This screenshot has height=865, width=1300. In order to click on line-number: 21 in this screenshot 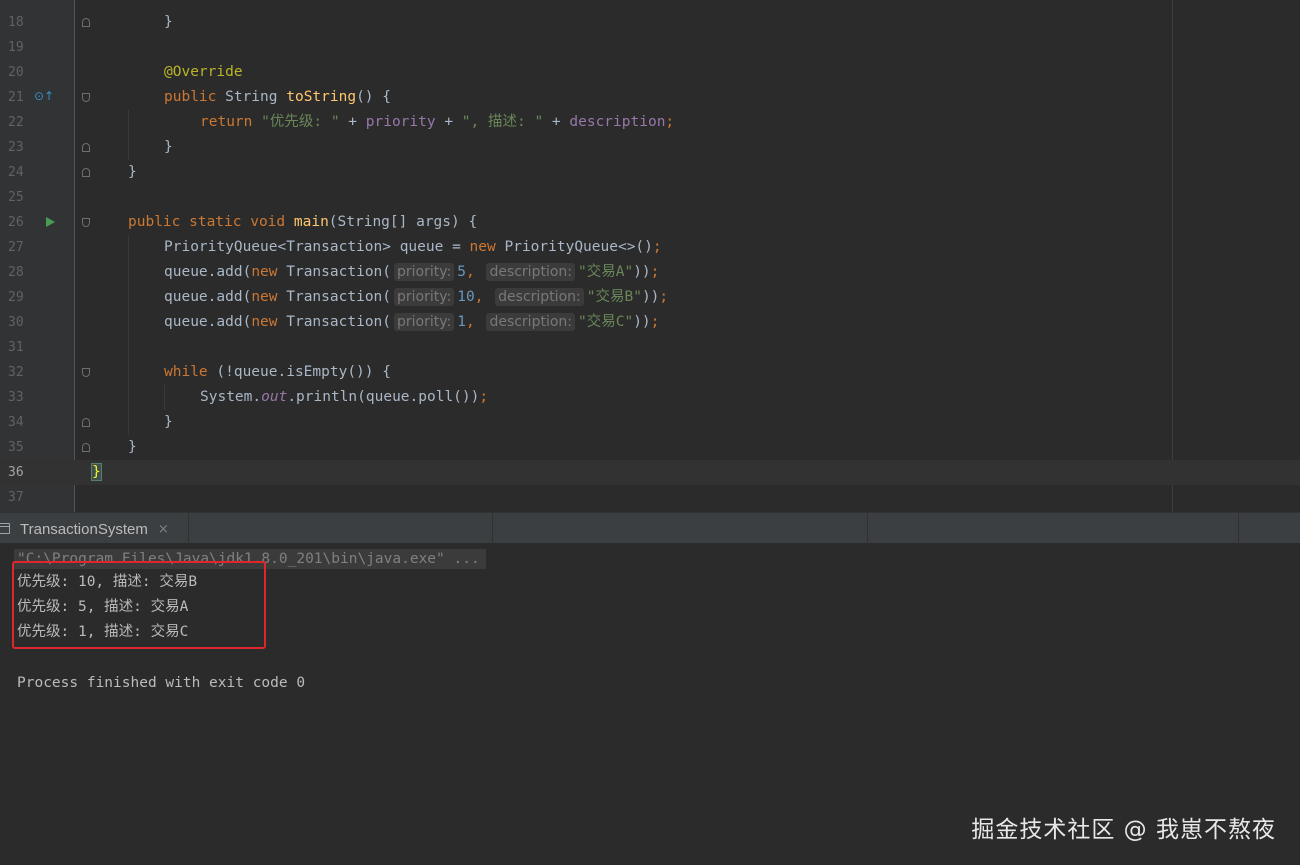, I will do `click(16, 97)`.